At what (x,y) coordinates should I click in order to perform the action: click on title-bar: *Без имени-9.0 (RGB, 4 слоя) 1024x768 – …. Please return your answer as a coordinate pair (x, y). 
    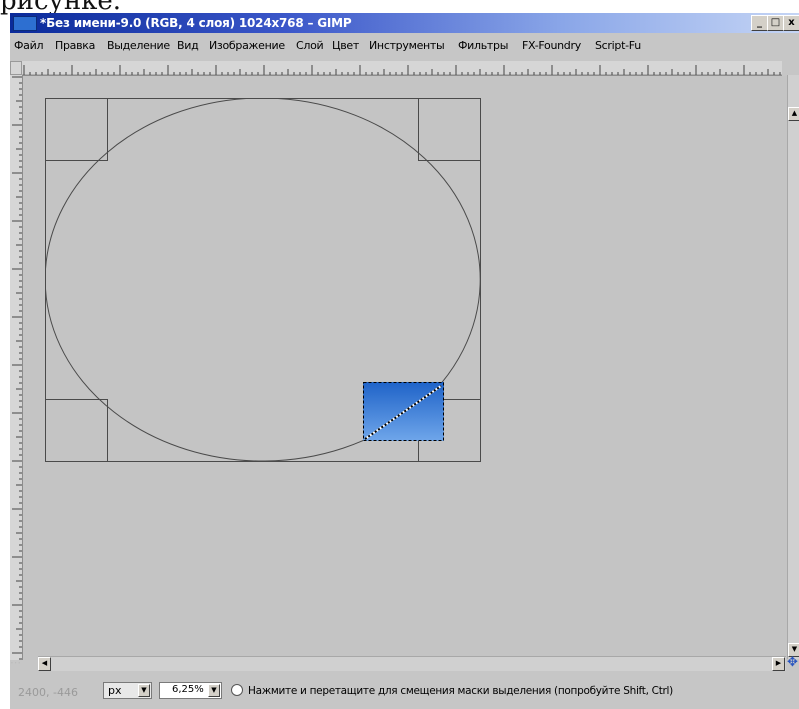
    Looking at the image, I should click on (404, 23).